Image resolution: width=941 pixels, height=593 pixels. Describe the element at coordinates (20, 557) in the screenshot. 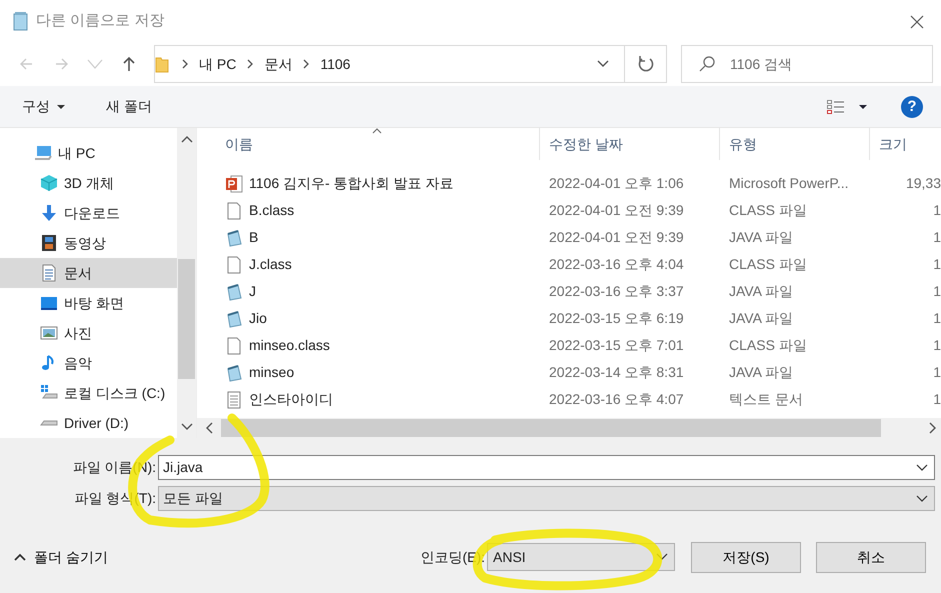

I see `chevron-up-icon` at that location.